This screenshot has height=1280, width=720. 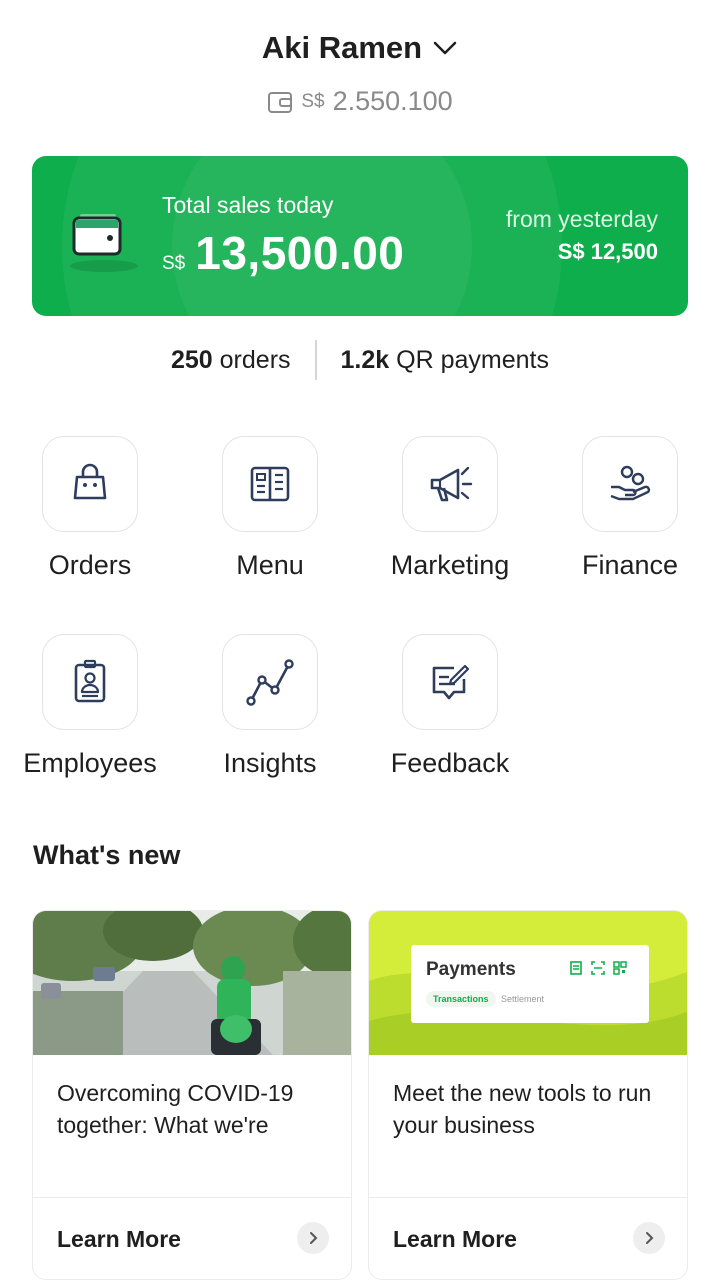 I want to click on megaphone-icon, so click(x=451, y=484).